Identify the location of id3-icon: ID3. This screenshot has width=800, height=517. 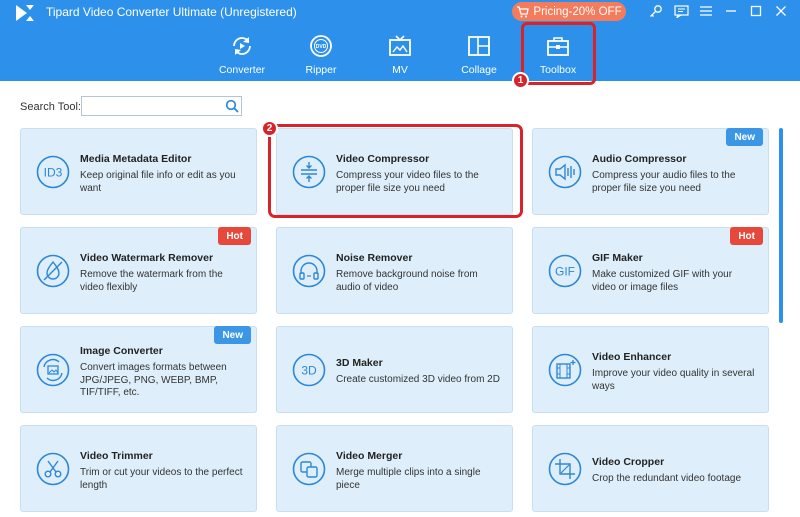
(53, 171).